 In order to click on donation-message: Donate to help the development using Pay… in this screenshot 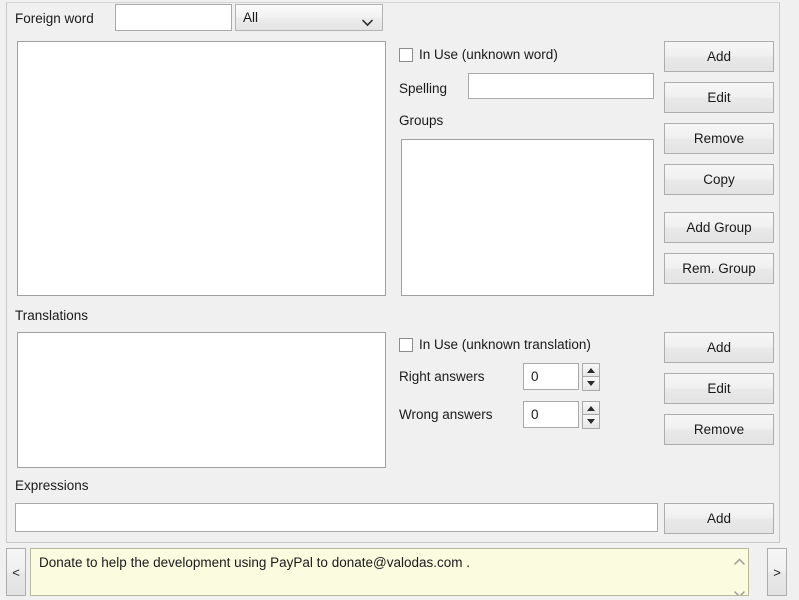, I will do `click(254, 562)`.